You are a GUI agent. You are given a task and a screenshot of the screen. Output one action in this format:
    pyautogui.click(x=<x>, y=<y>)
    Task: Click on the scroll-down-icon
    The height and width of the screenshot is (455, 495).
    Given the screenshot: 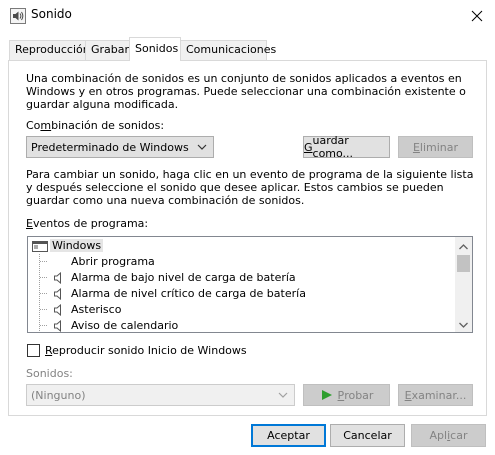 What is the action you would take?
    pyautogui.click(x=463, y=325)
    